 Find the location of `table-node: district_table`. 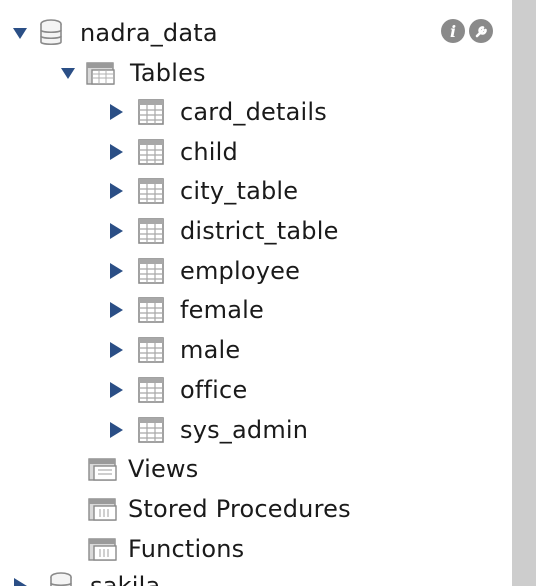

table-node: district_table is located at coordinates (222, 231).